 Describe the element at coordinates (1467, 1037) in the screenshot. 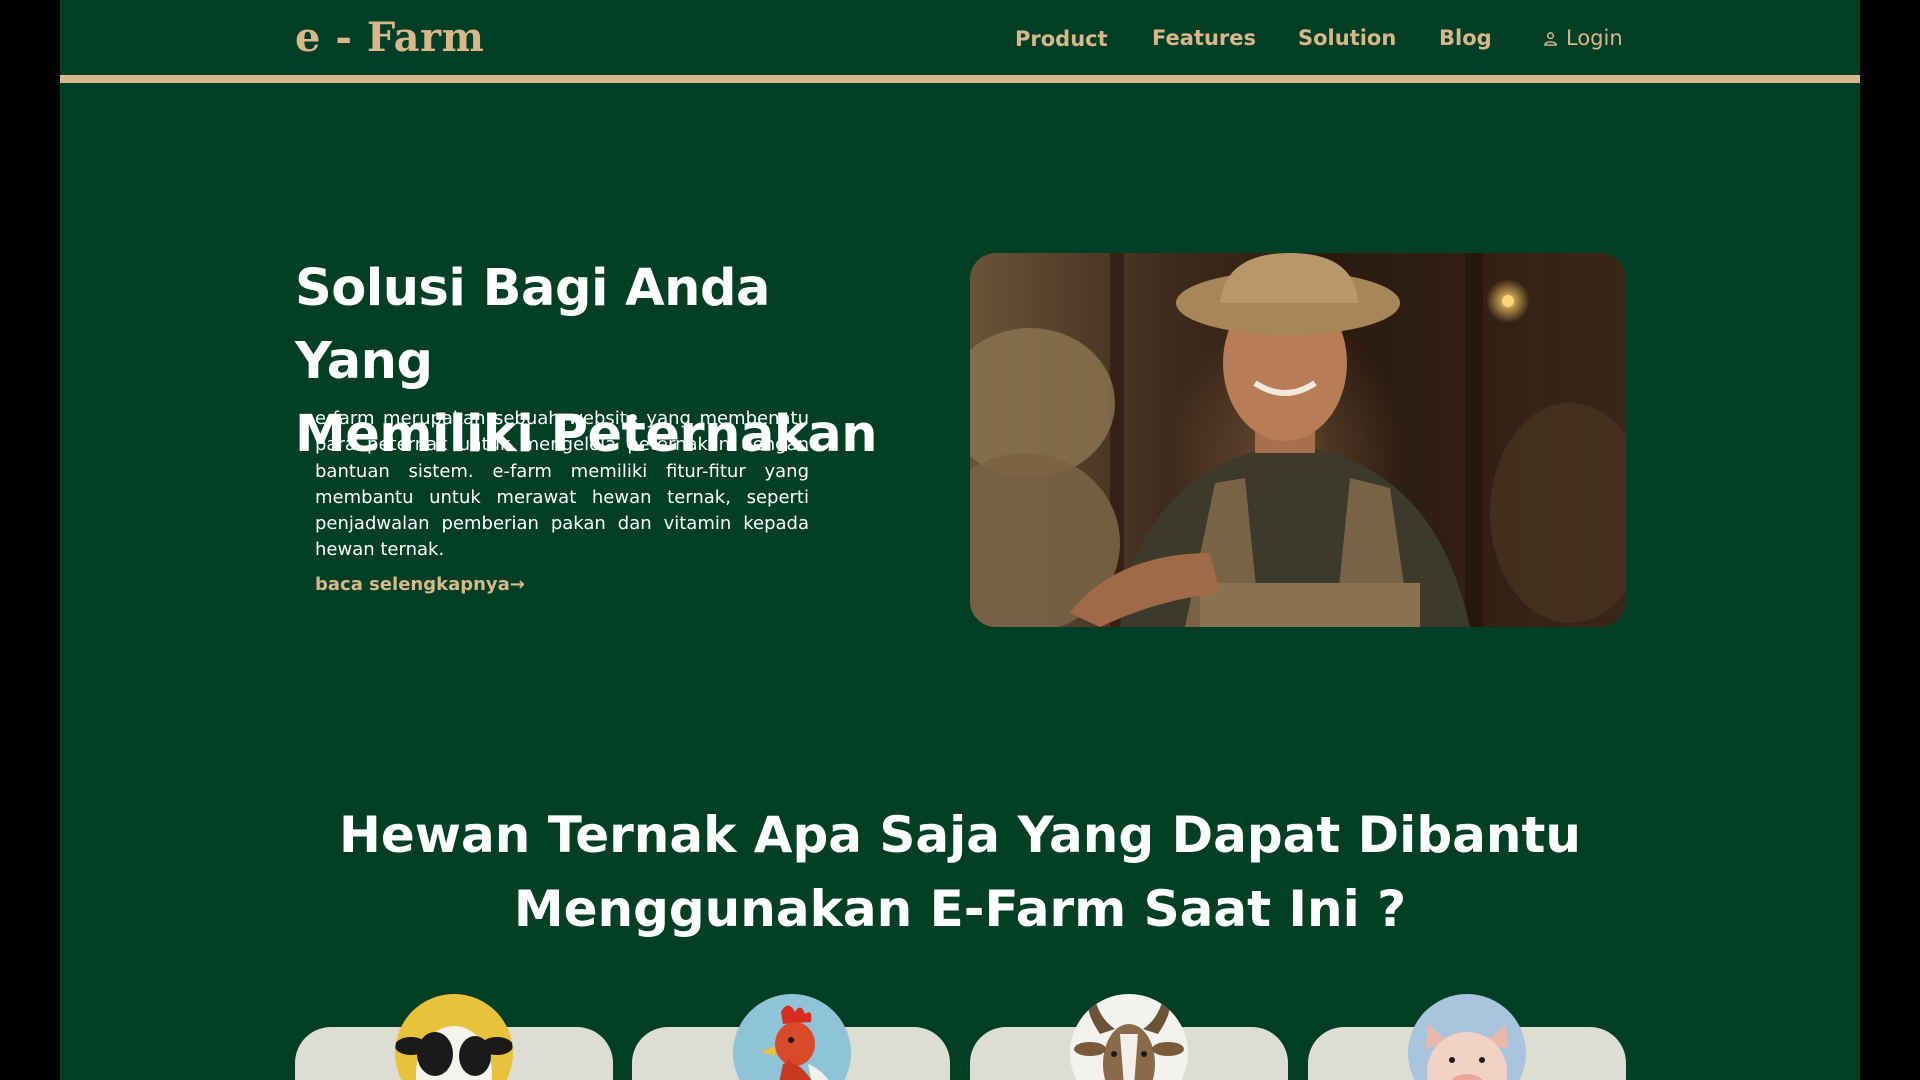

I see `pig-icon` at that location.